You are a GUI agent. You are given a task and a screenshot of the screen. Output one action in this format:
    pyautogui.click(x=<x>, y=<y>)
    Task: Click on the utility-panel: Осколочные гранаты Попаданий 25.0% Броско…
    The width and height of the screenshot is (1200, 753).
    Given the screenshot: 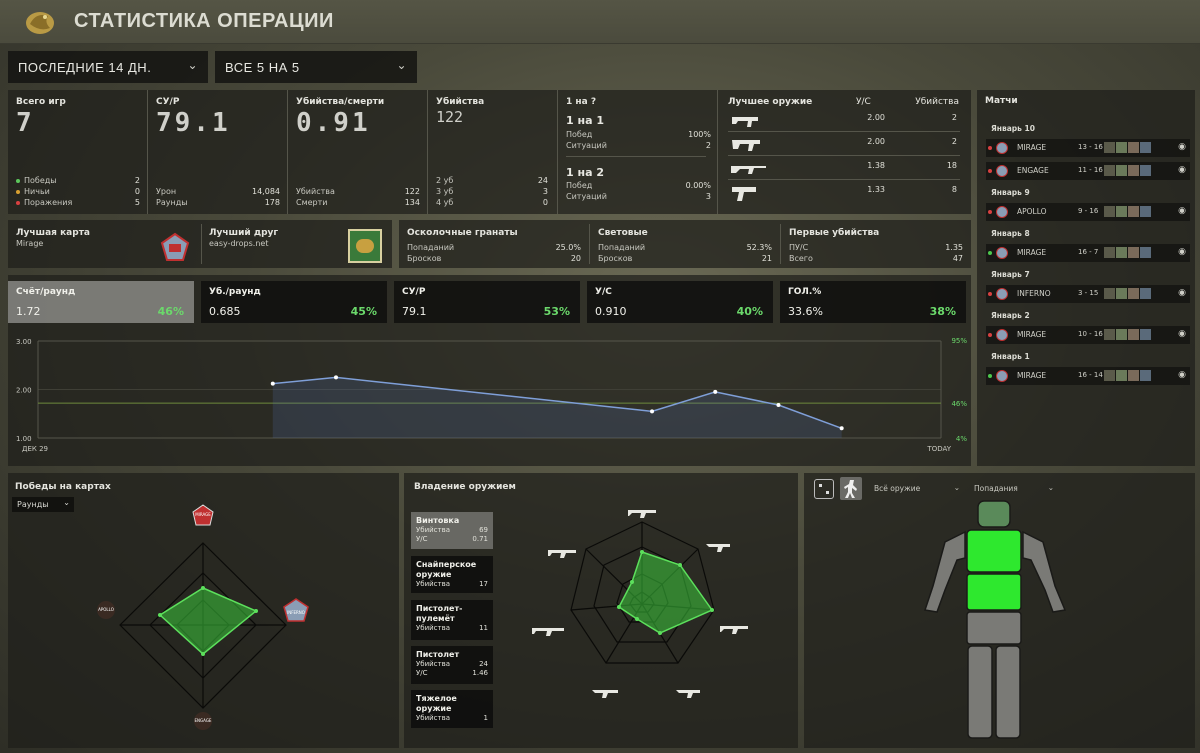 What is the action you would take?
    pyautogui.click(x=685, y=244)
    